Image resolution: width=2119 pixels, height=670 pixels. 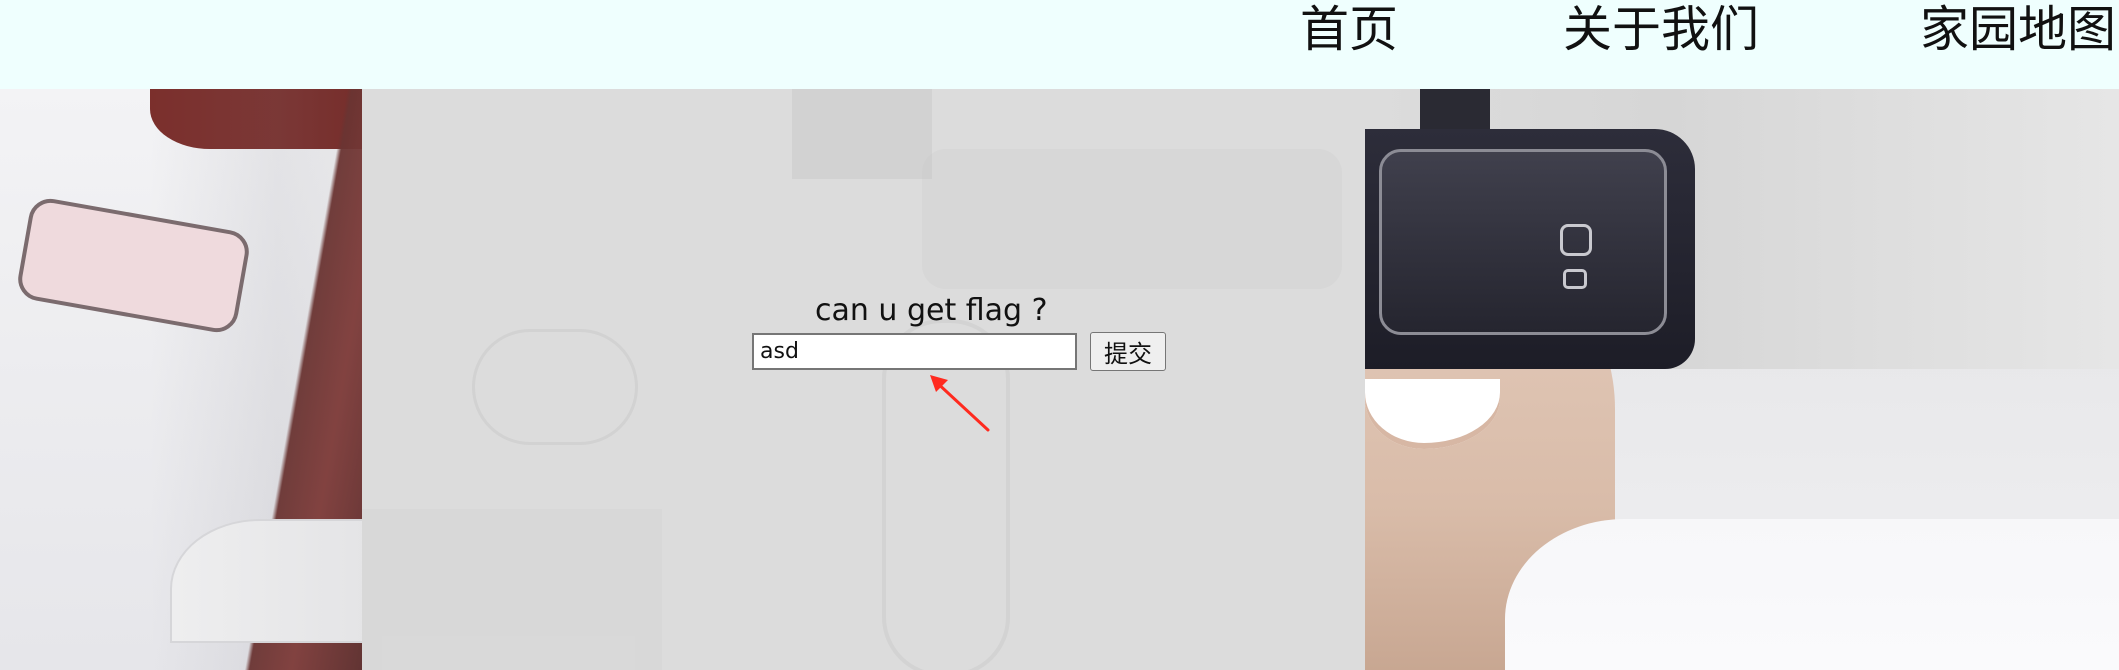 What do you see at coordinates (914, 351) in the screenshot?
I see `flag-input` at bounding box center [914, 351].